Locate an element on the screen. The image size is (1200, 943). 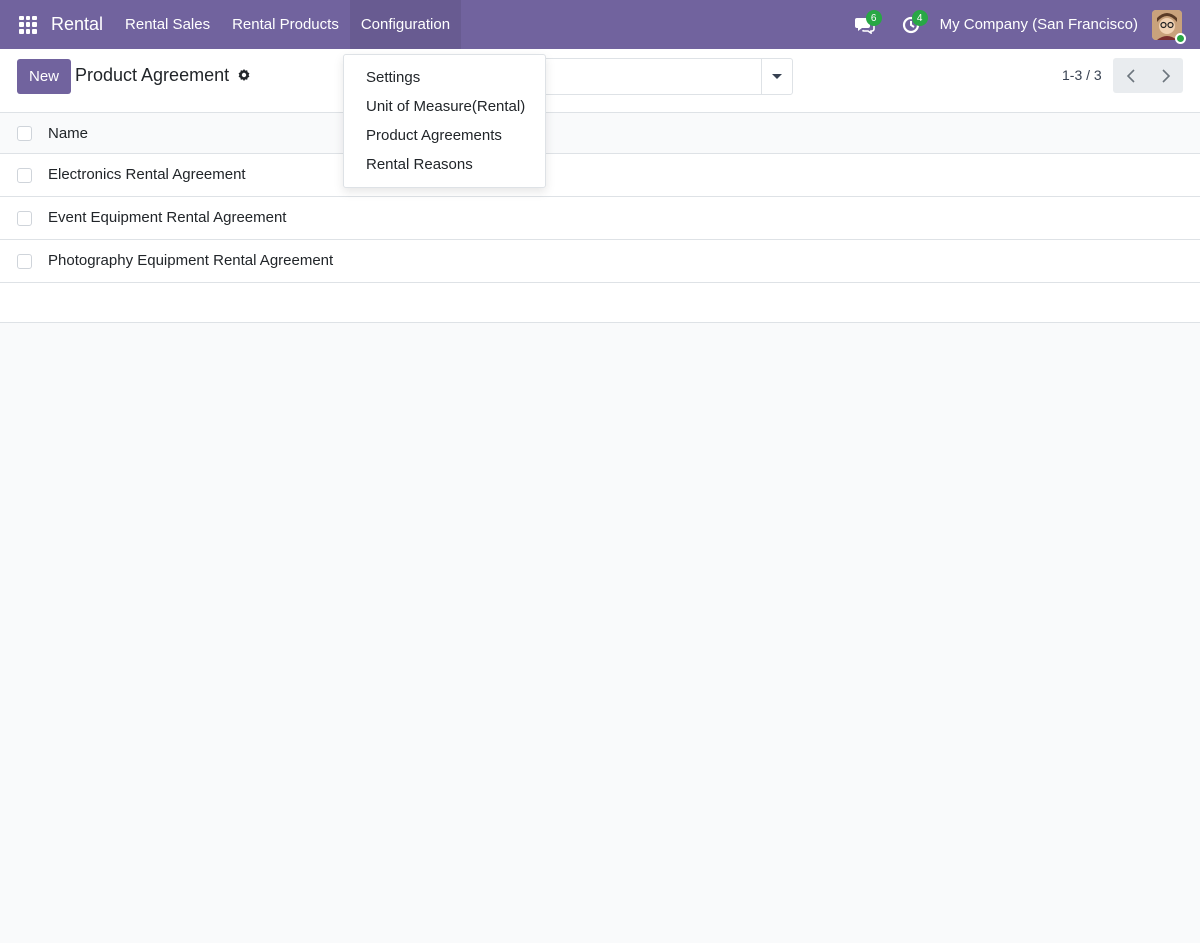
list-header: Name is located at coordinates (600, 133).